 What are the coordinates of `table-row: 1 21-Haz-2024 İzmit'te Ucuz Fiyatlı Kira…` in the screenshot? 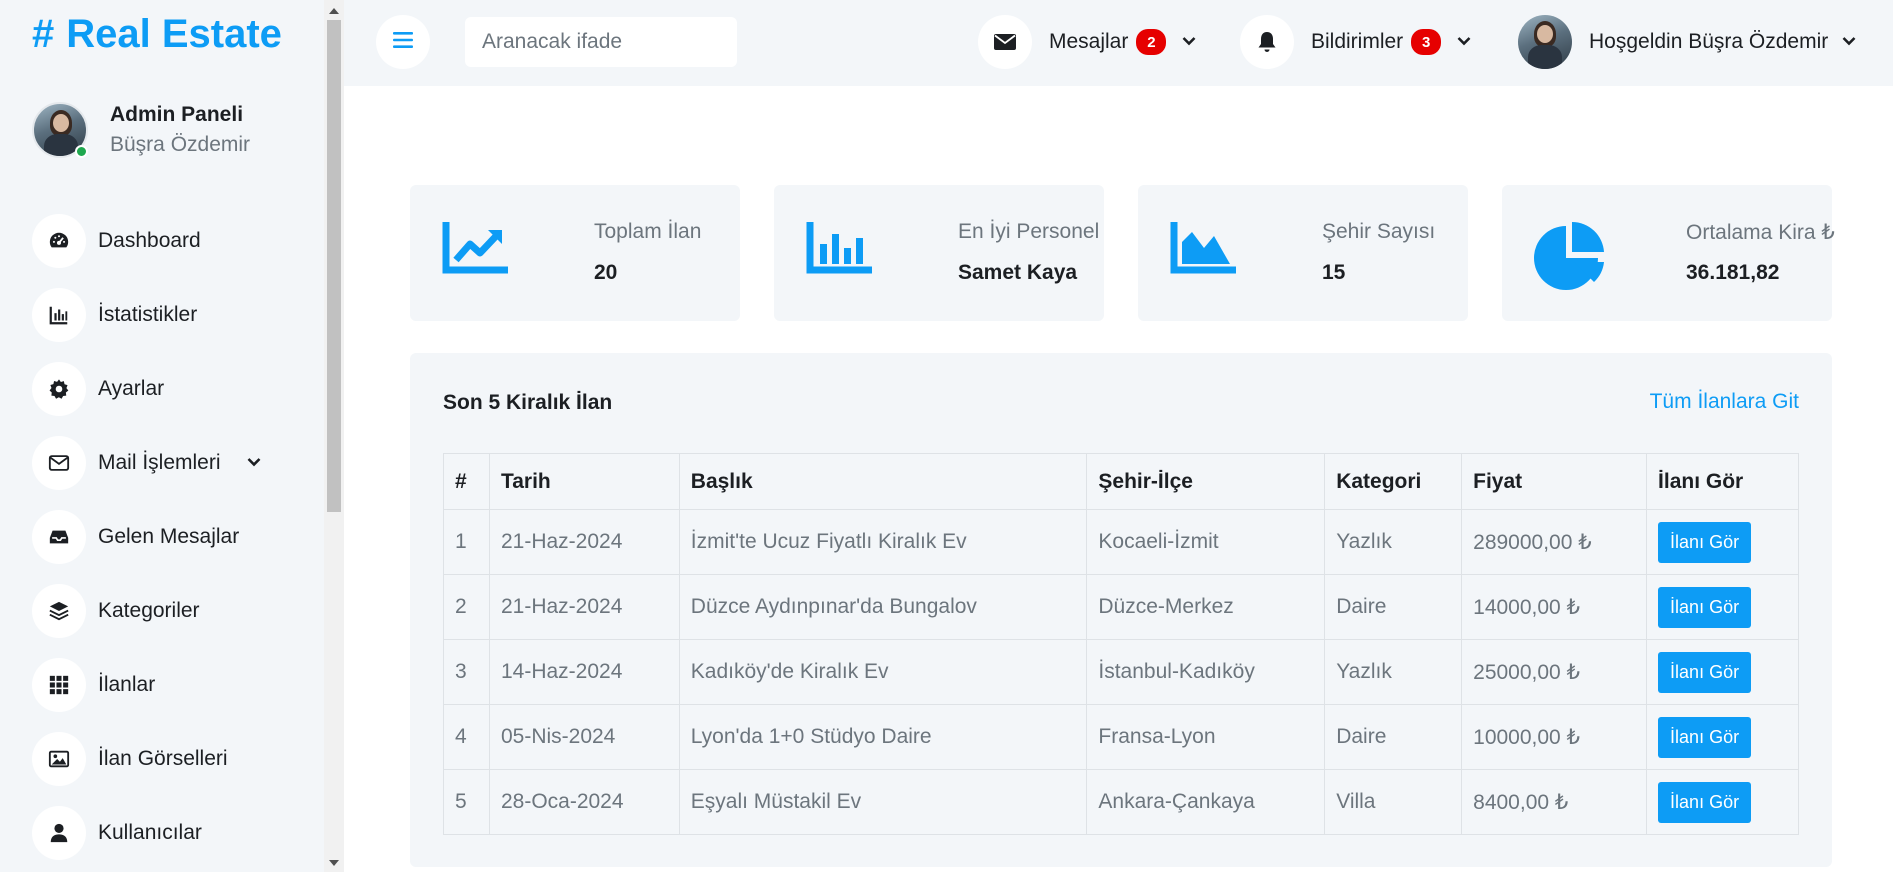 It's located at (1121, 542).